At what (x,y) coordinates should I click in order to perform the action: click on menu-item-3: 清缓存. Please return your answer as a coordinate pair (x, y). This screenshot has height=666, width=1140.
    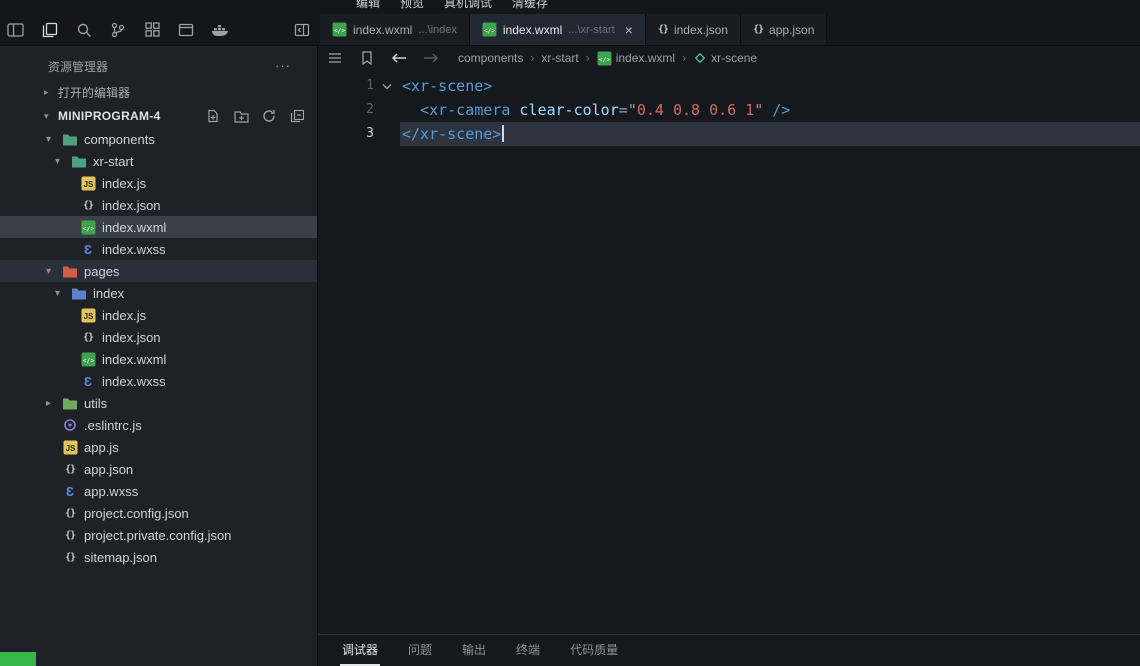
    Looking at the image, I should click on (530, 7).